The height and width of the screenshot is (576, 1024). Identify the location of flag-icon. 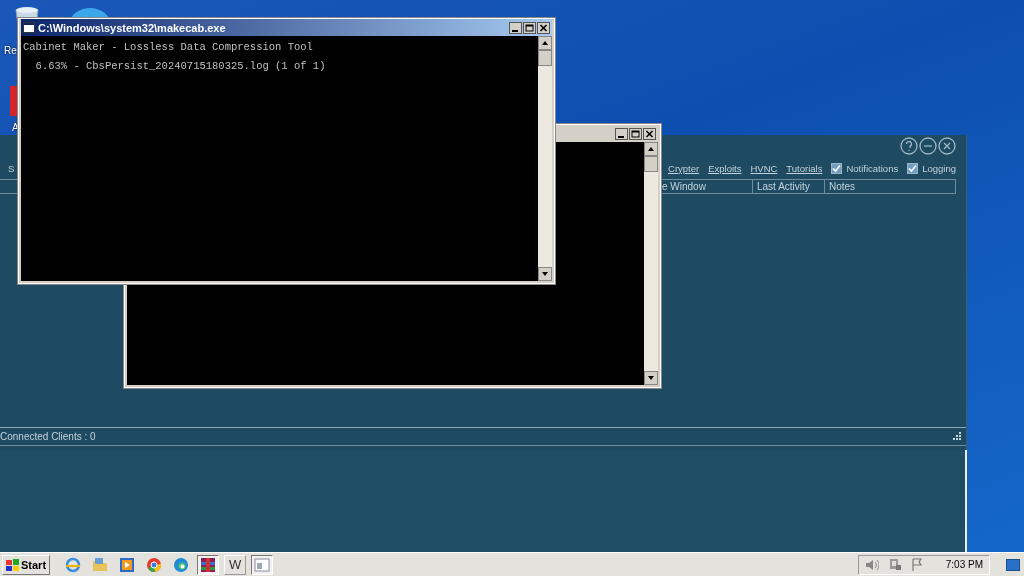
(916, 564).